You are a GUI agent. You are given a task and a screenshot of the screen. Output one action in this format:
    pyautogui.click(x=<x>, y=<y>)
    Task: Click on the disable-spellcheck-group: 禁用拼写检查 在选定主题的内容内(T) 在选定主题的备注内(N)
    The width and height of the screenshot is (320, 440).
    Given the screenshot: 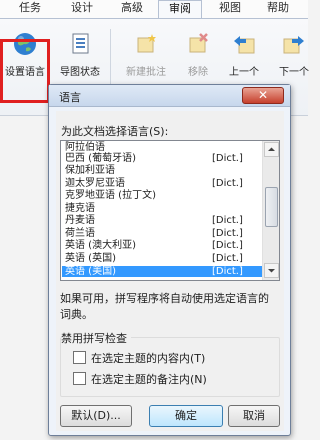 What is the action you would take?
    pyautogui.click(x=170, y=363)
    